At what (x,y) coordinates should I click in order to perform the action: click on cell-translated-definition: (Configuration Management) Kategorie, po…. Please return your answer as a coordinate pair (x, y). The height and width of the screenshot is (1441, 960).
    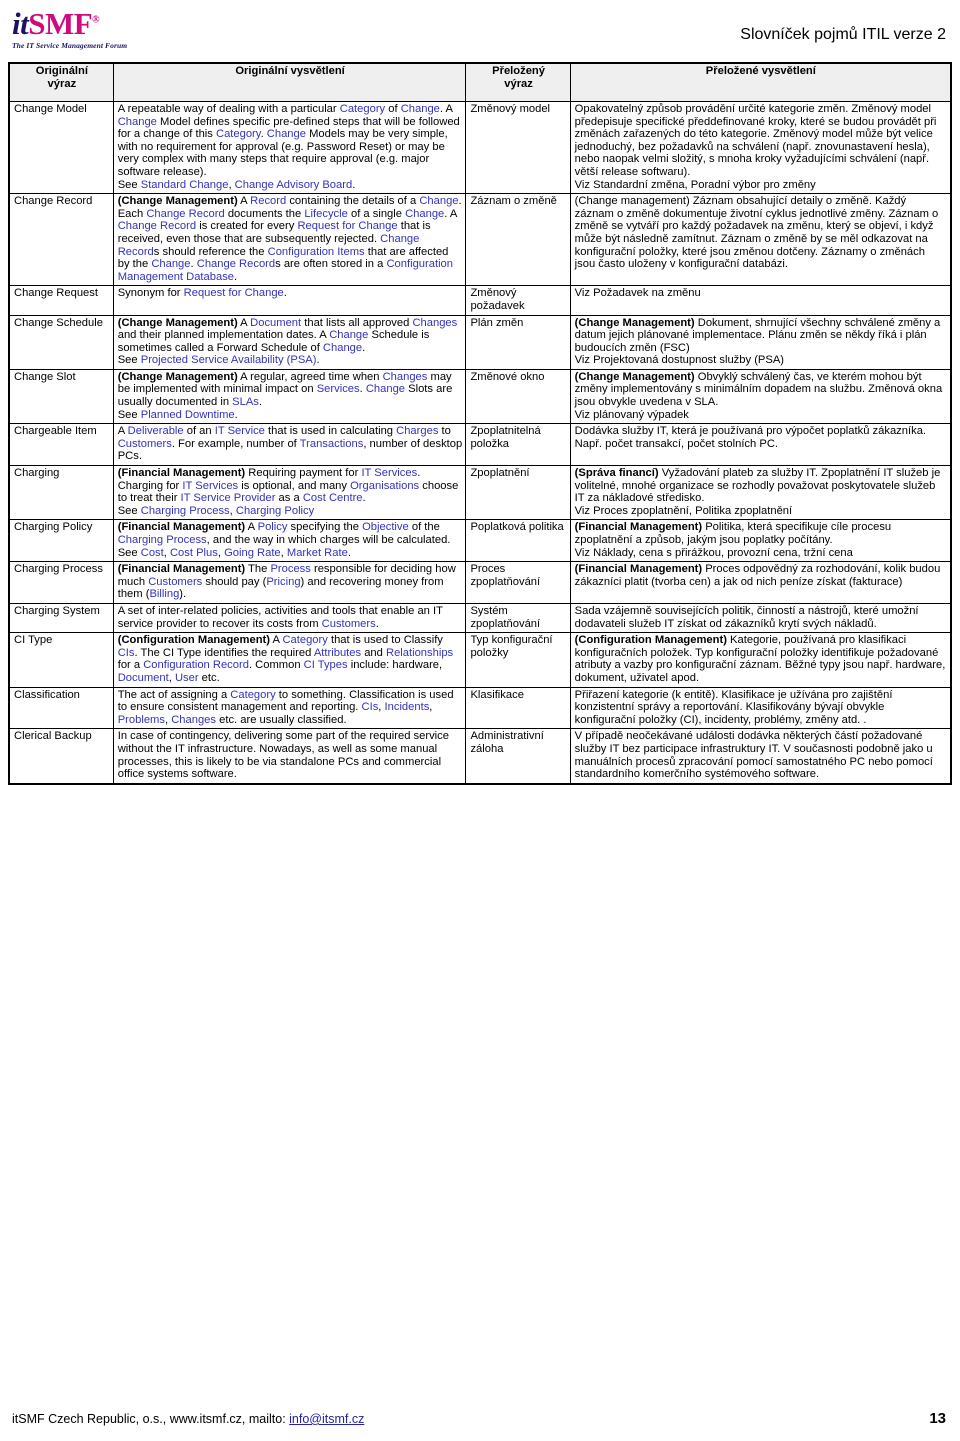
    Looking at the image, I should click on (760, 660).